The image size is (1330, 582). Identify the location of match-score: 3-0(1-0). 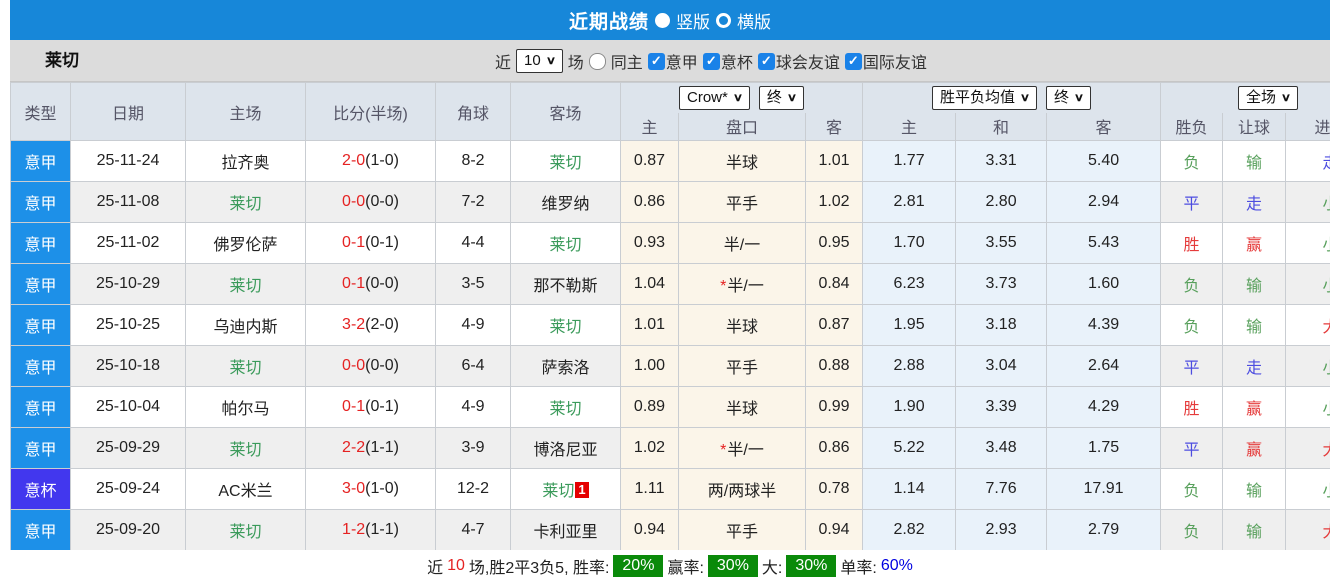
(370, 489).